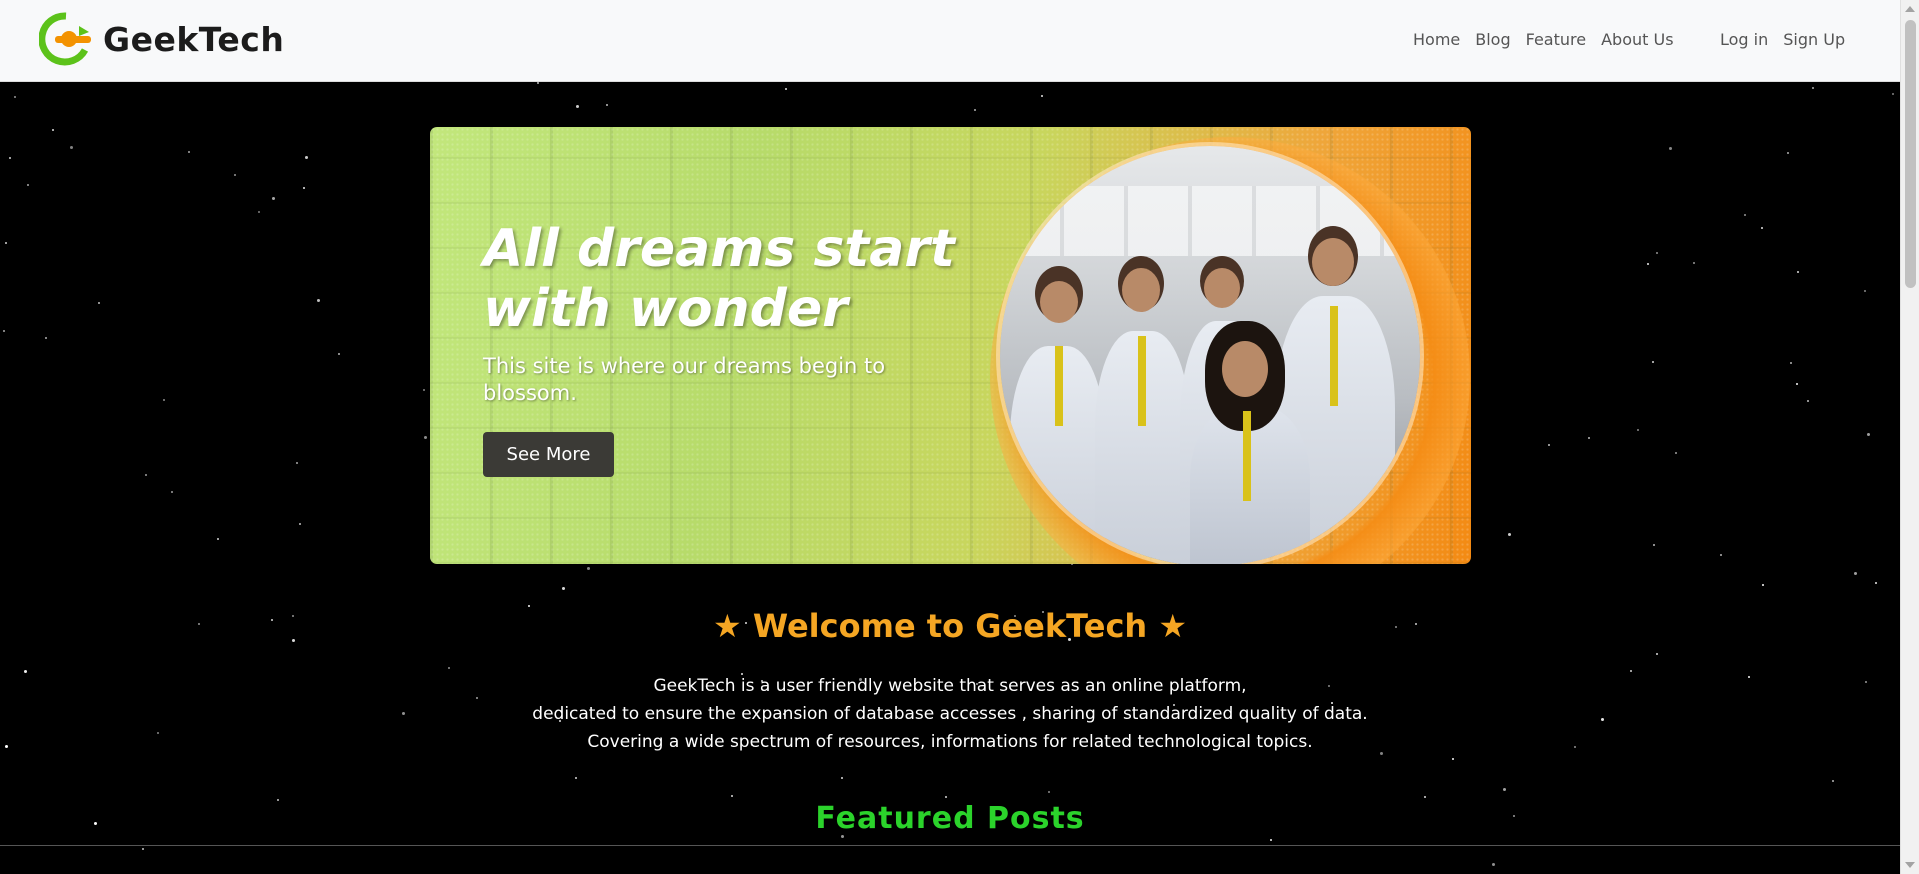  I want to click on nav-sign-up: Sign Up, so click(1814, 39).